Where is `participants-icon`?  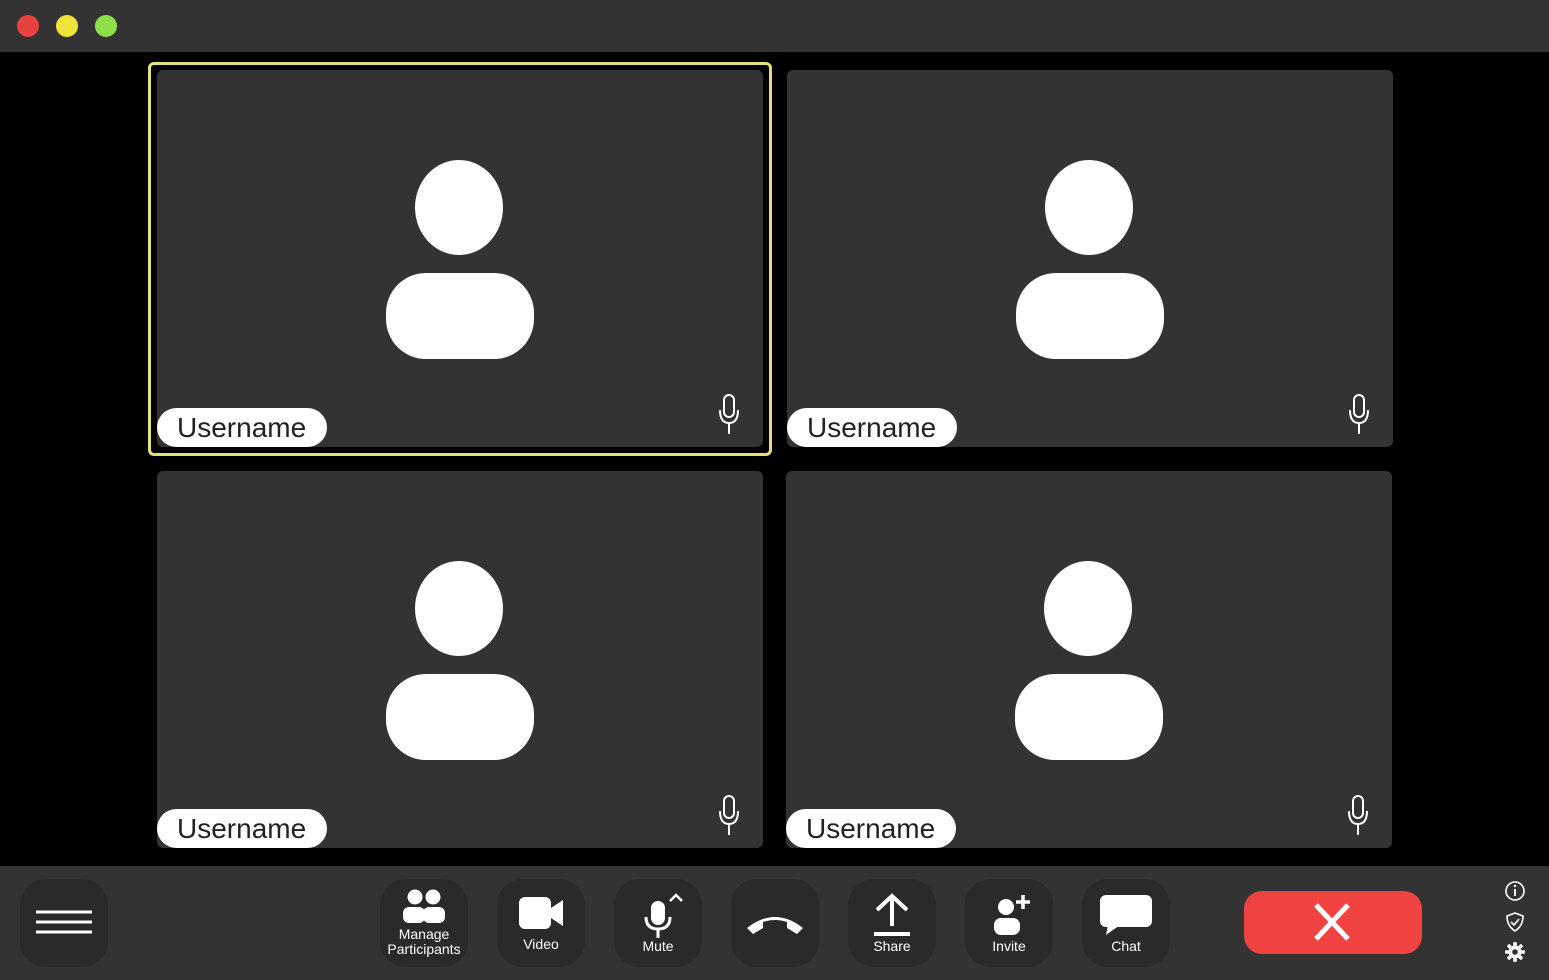
participants-icon is located at coordinates (424, 906).